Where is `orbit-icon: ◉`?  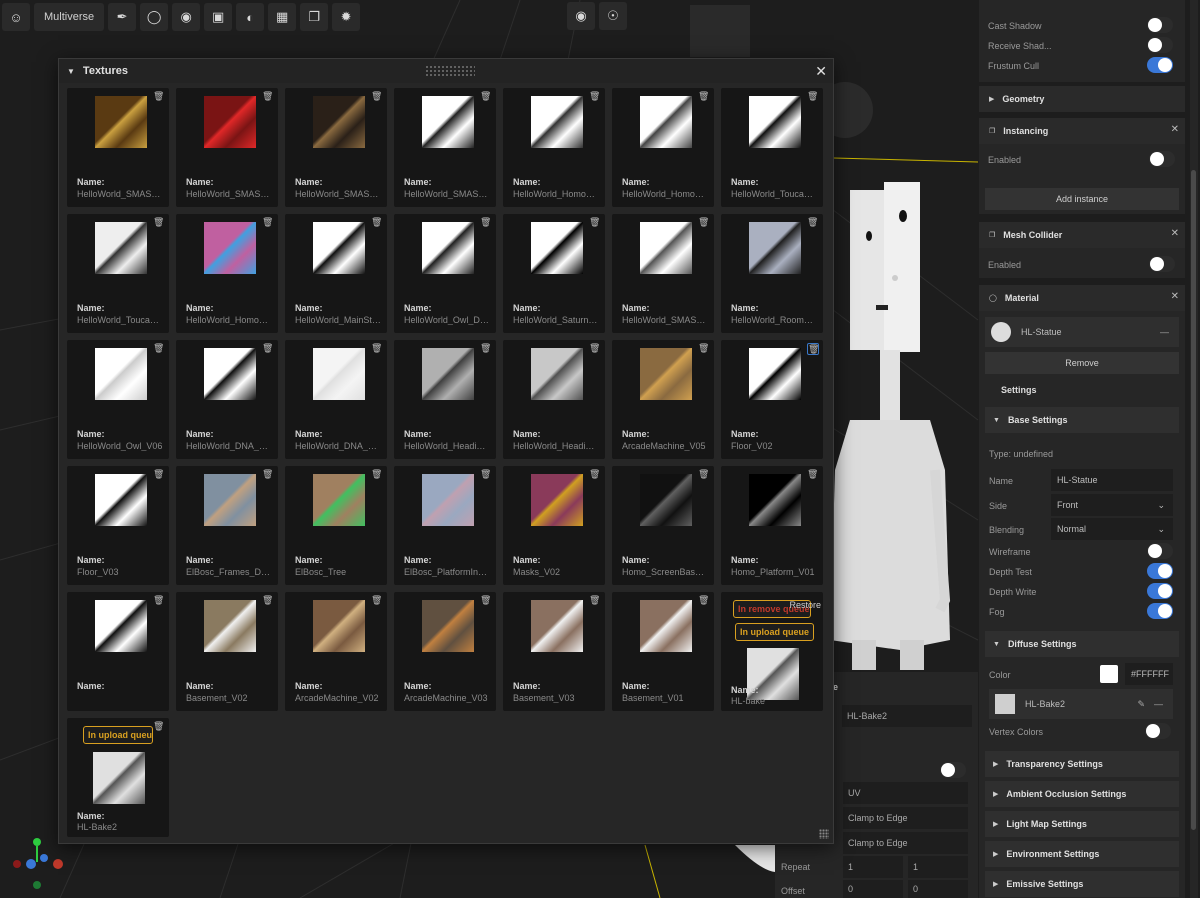
orbit-icon: ◉ is located at coordinates (581, 16).